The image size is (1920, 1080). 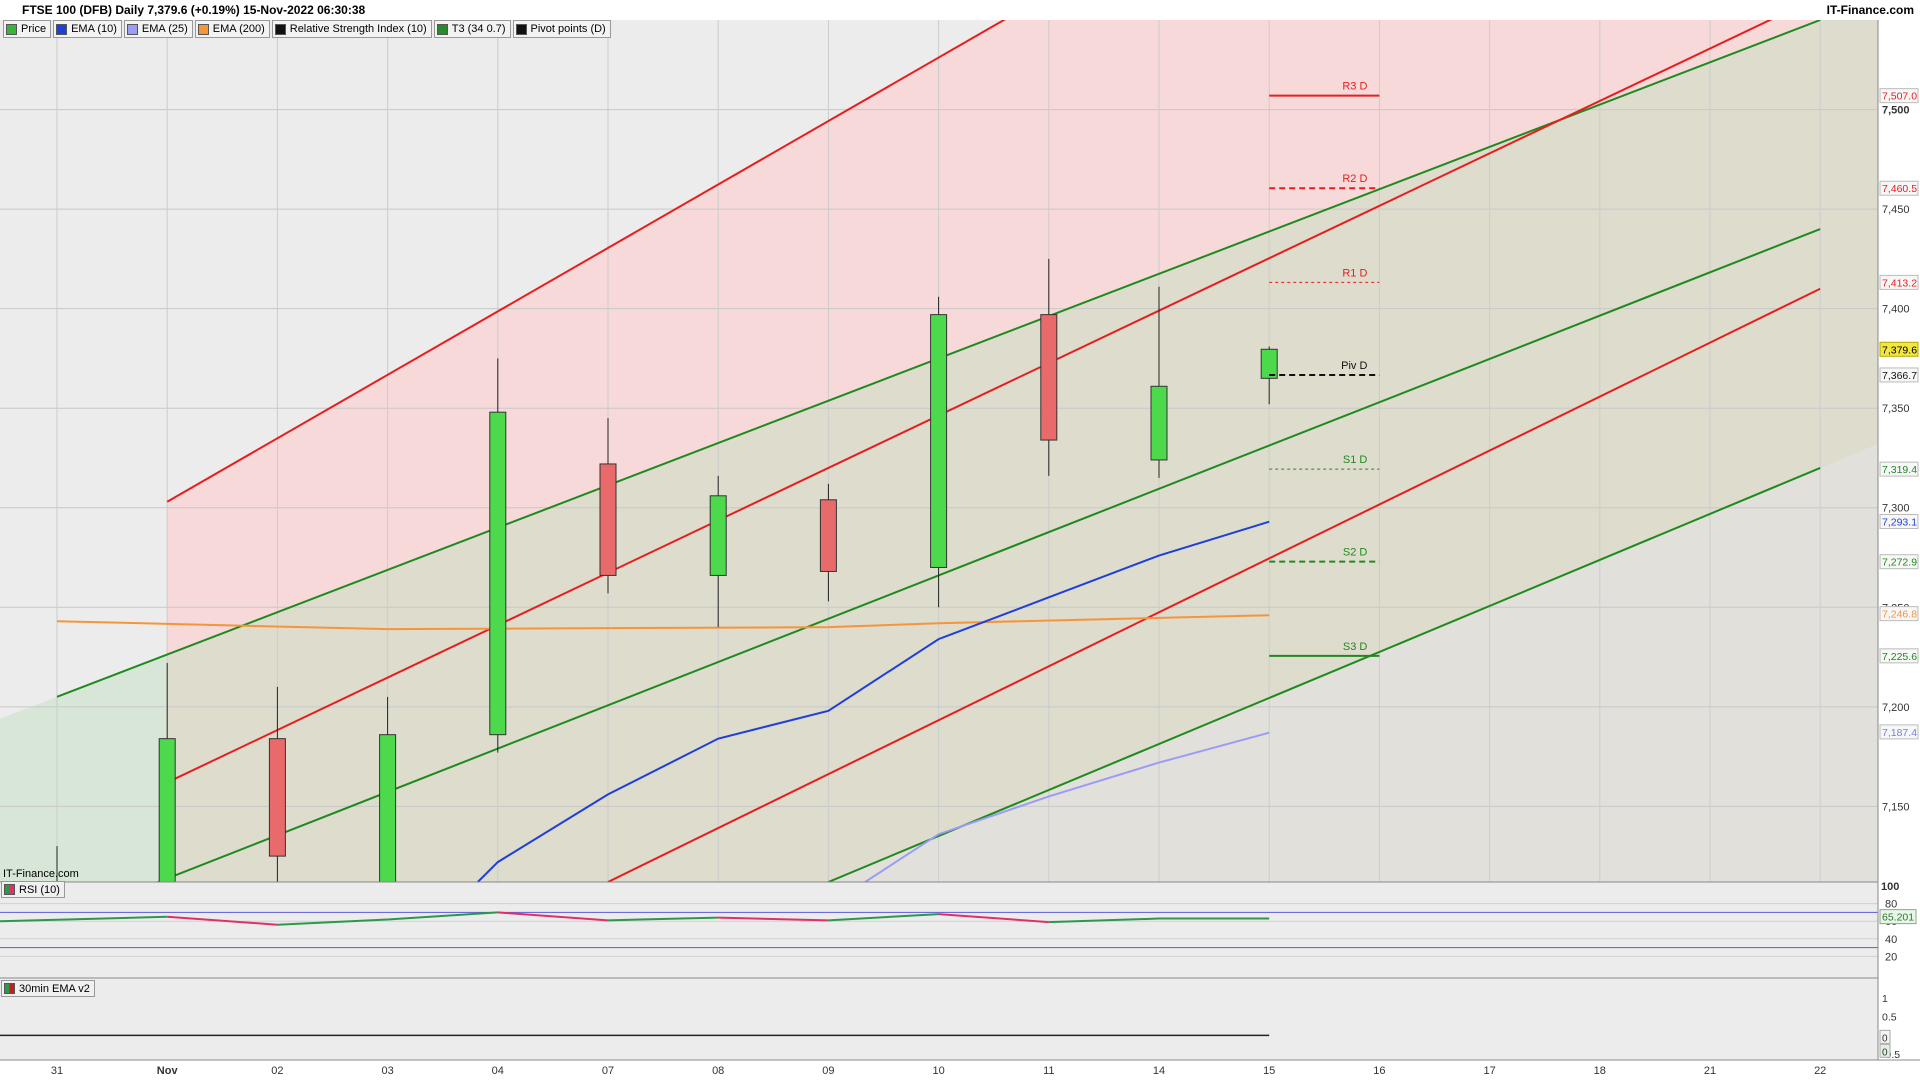 I want to click on rsi-tick-label: 80, so click(x=1891, y=905).